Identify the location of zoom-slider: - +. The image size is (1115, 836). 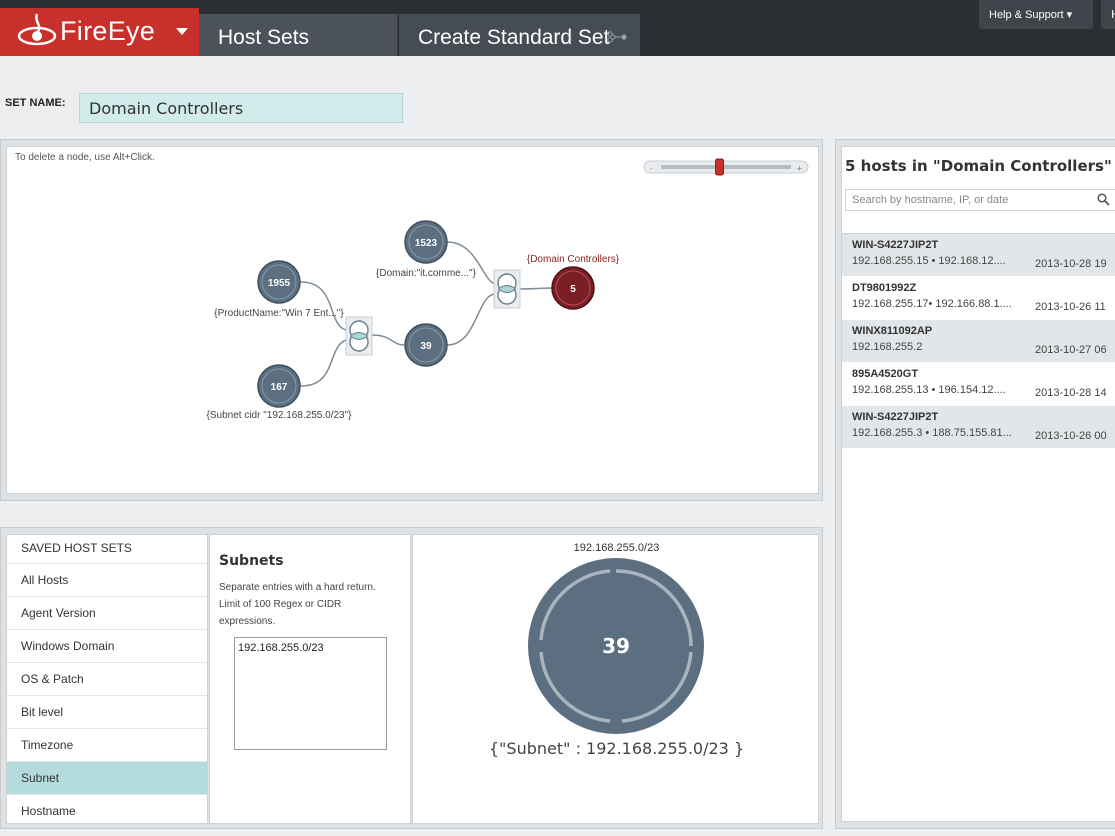
(726, 167).